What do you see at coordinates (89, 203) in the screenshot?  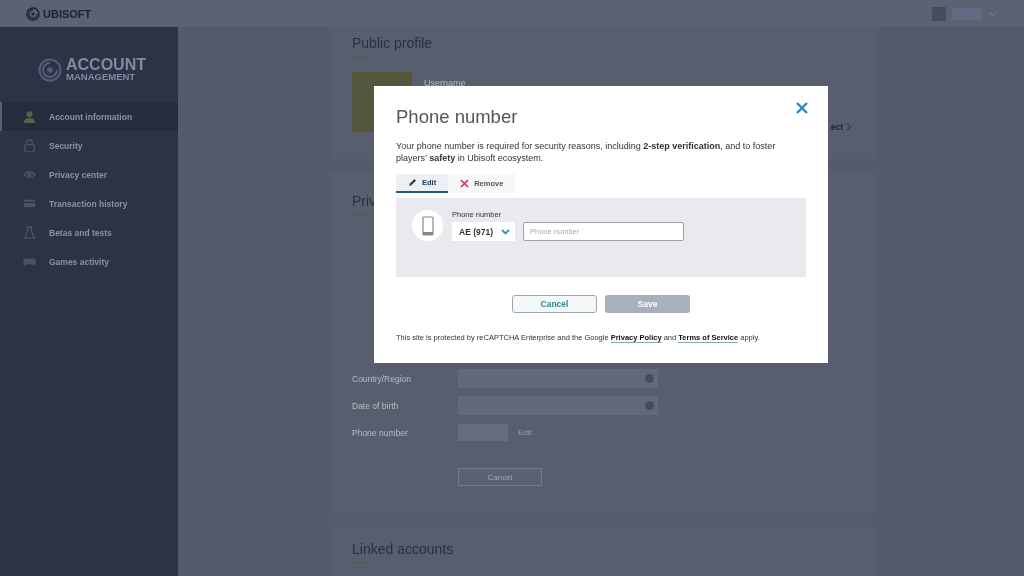 I see `sidebar-item: Transaction history` at bounding box center [89, 203].